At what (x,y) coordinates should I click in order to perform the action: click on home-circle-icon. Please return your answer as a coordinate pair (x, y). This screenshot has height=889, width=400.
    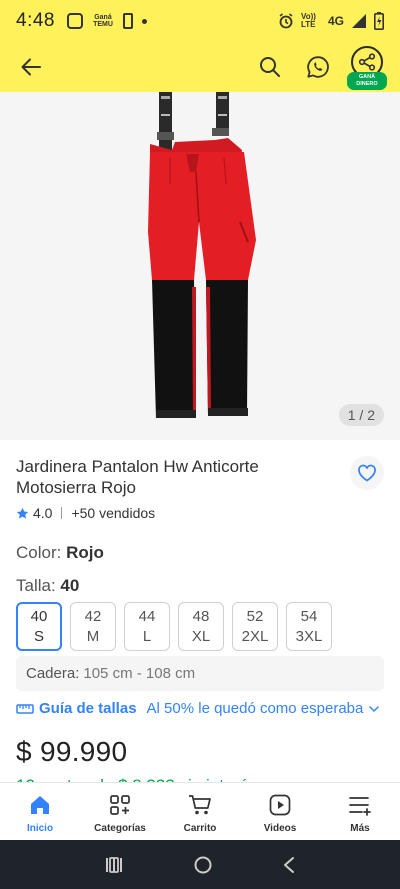
    Looking at the image, I should click on (203, 865).